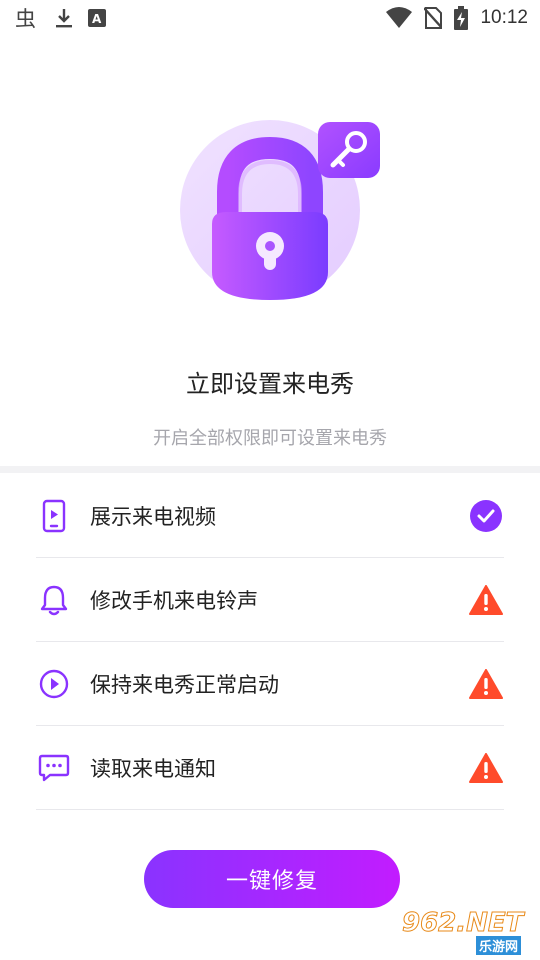 This screenshot has height=960, width=540. I want to click on play-circle-icon, so click(54, 684).